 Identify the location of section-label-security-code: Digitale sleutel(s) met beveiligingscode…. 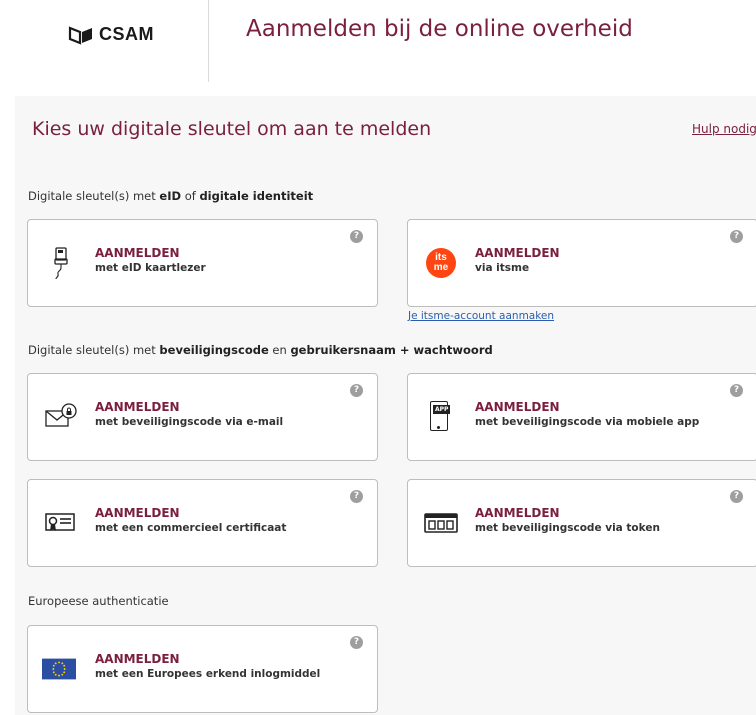
(260, 350).